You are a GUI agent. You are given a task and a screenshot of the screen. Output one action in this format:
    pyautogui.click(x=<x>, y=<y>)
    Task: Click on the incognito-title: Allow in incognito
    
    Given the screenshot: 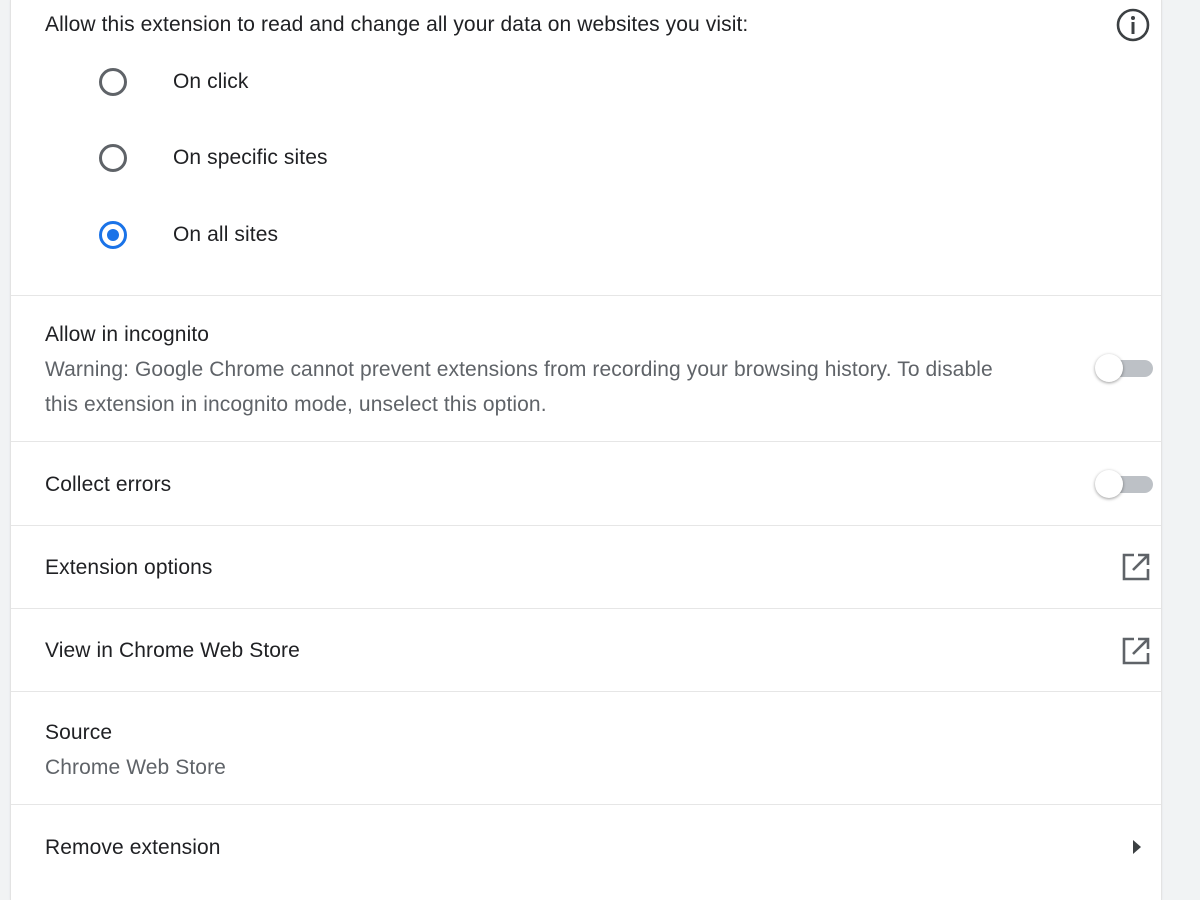 What is the action you would take?
    pyautogui.click(x=127, y=334)
    